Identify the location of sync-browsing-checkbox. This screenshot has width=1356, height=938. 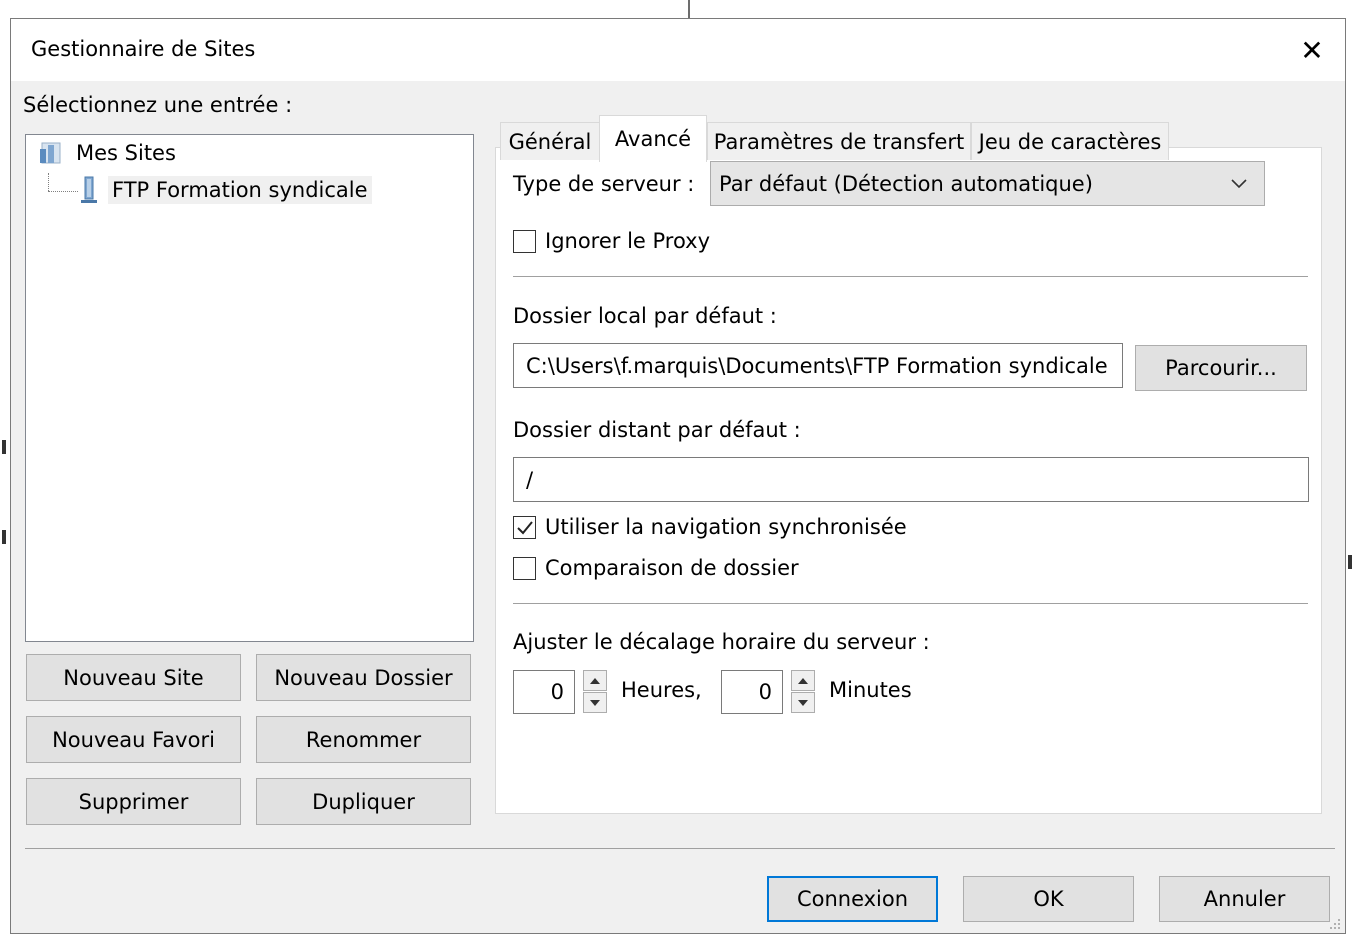
(524, 527).